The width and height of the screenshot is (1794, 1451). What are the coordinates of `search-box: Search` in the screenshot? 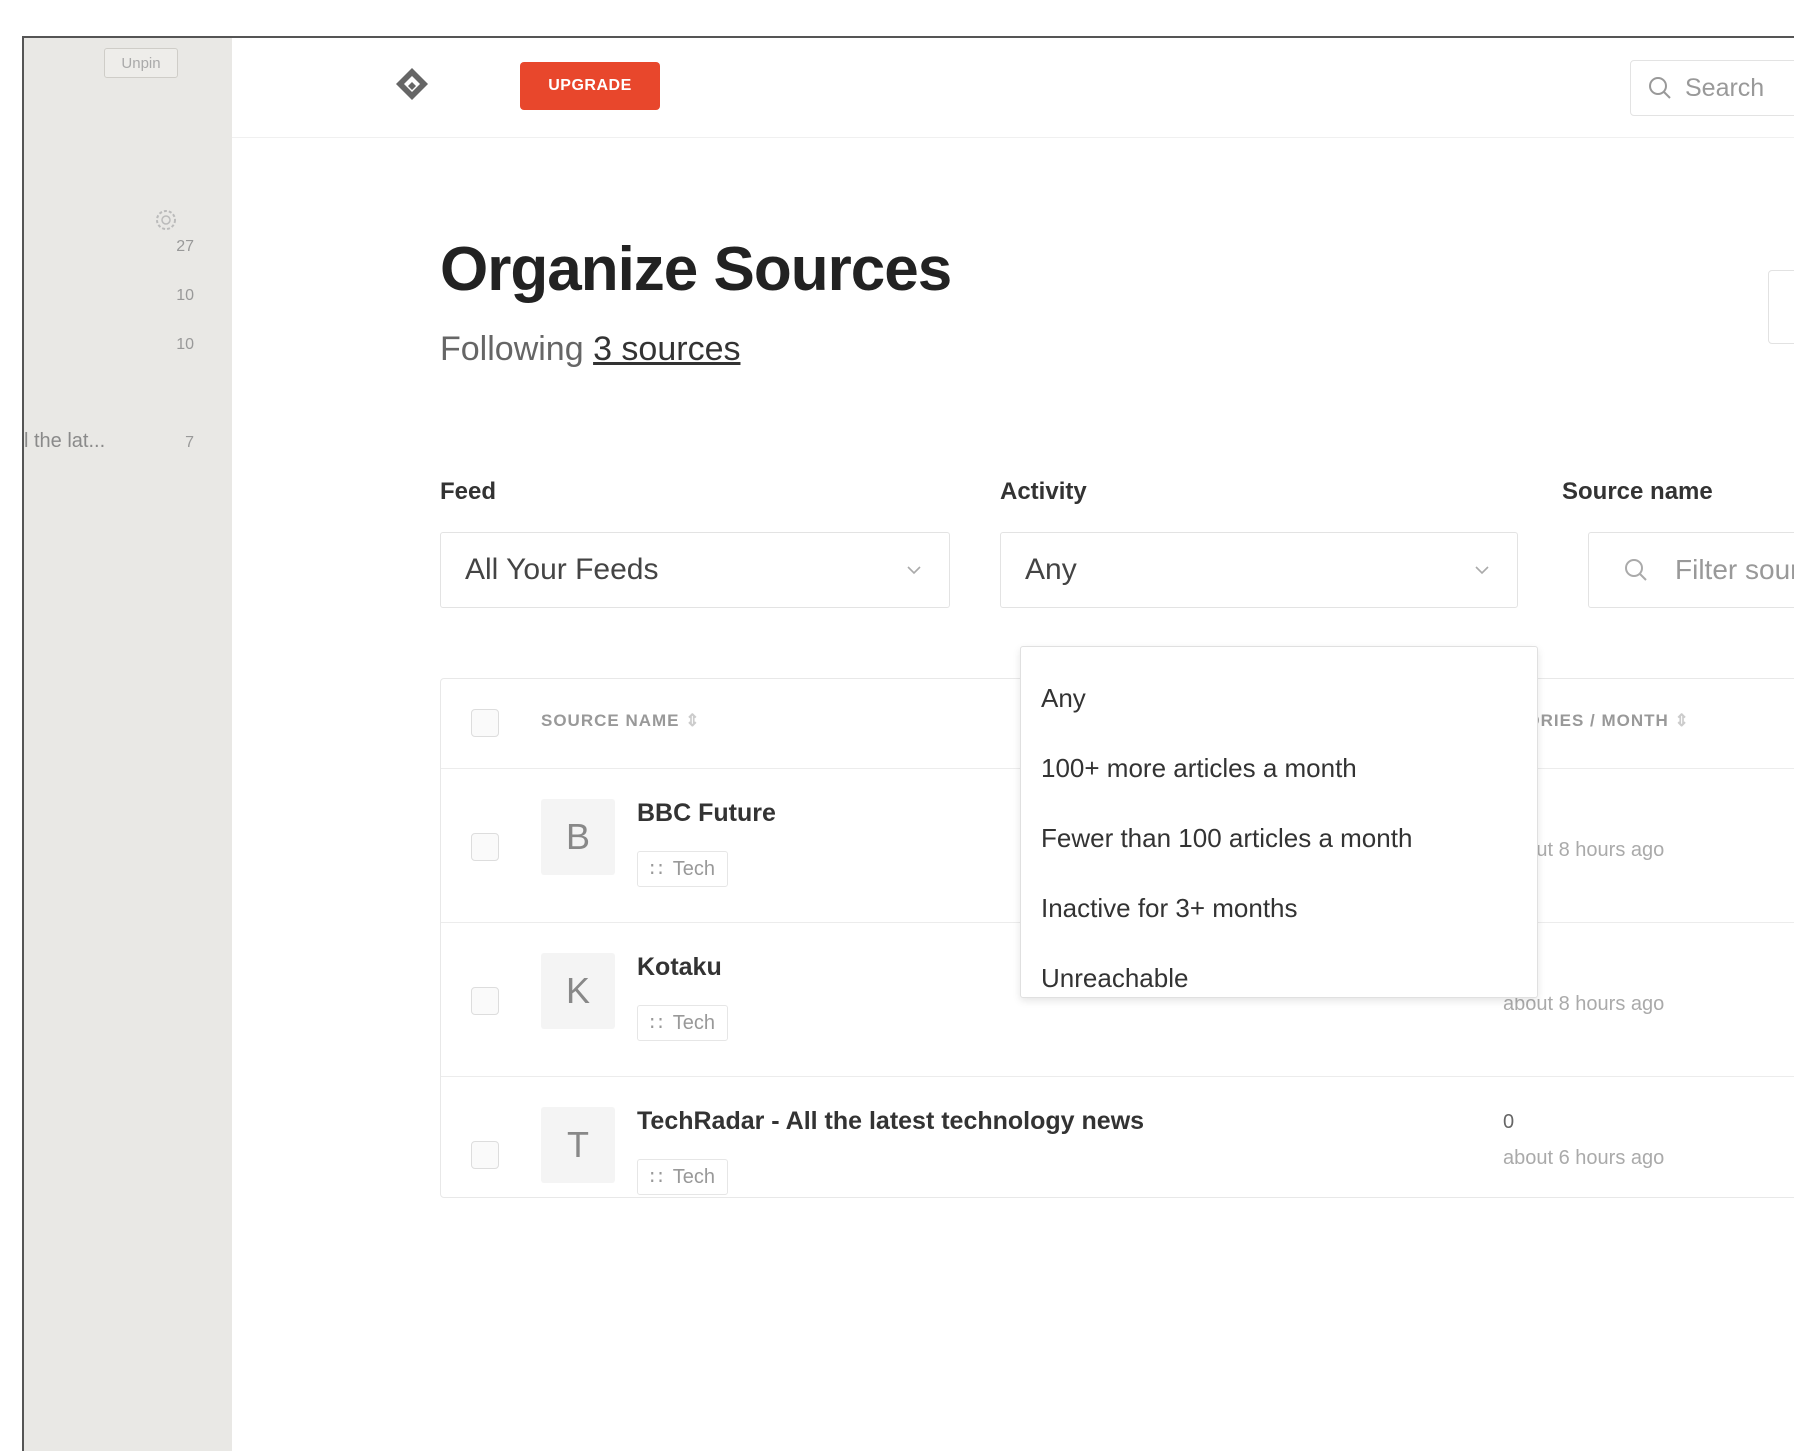 It's located at (1712, 88).